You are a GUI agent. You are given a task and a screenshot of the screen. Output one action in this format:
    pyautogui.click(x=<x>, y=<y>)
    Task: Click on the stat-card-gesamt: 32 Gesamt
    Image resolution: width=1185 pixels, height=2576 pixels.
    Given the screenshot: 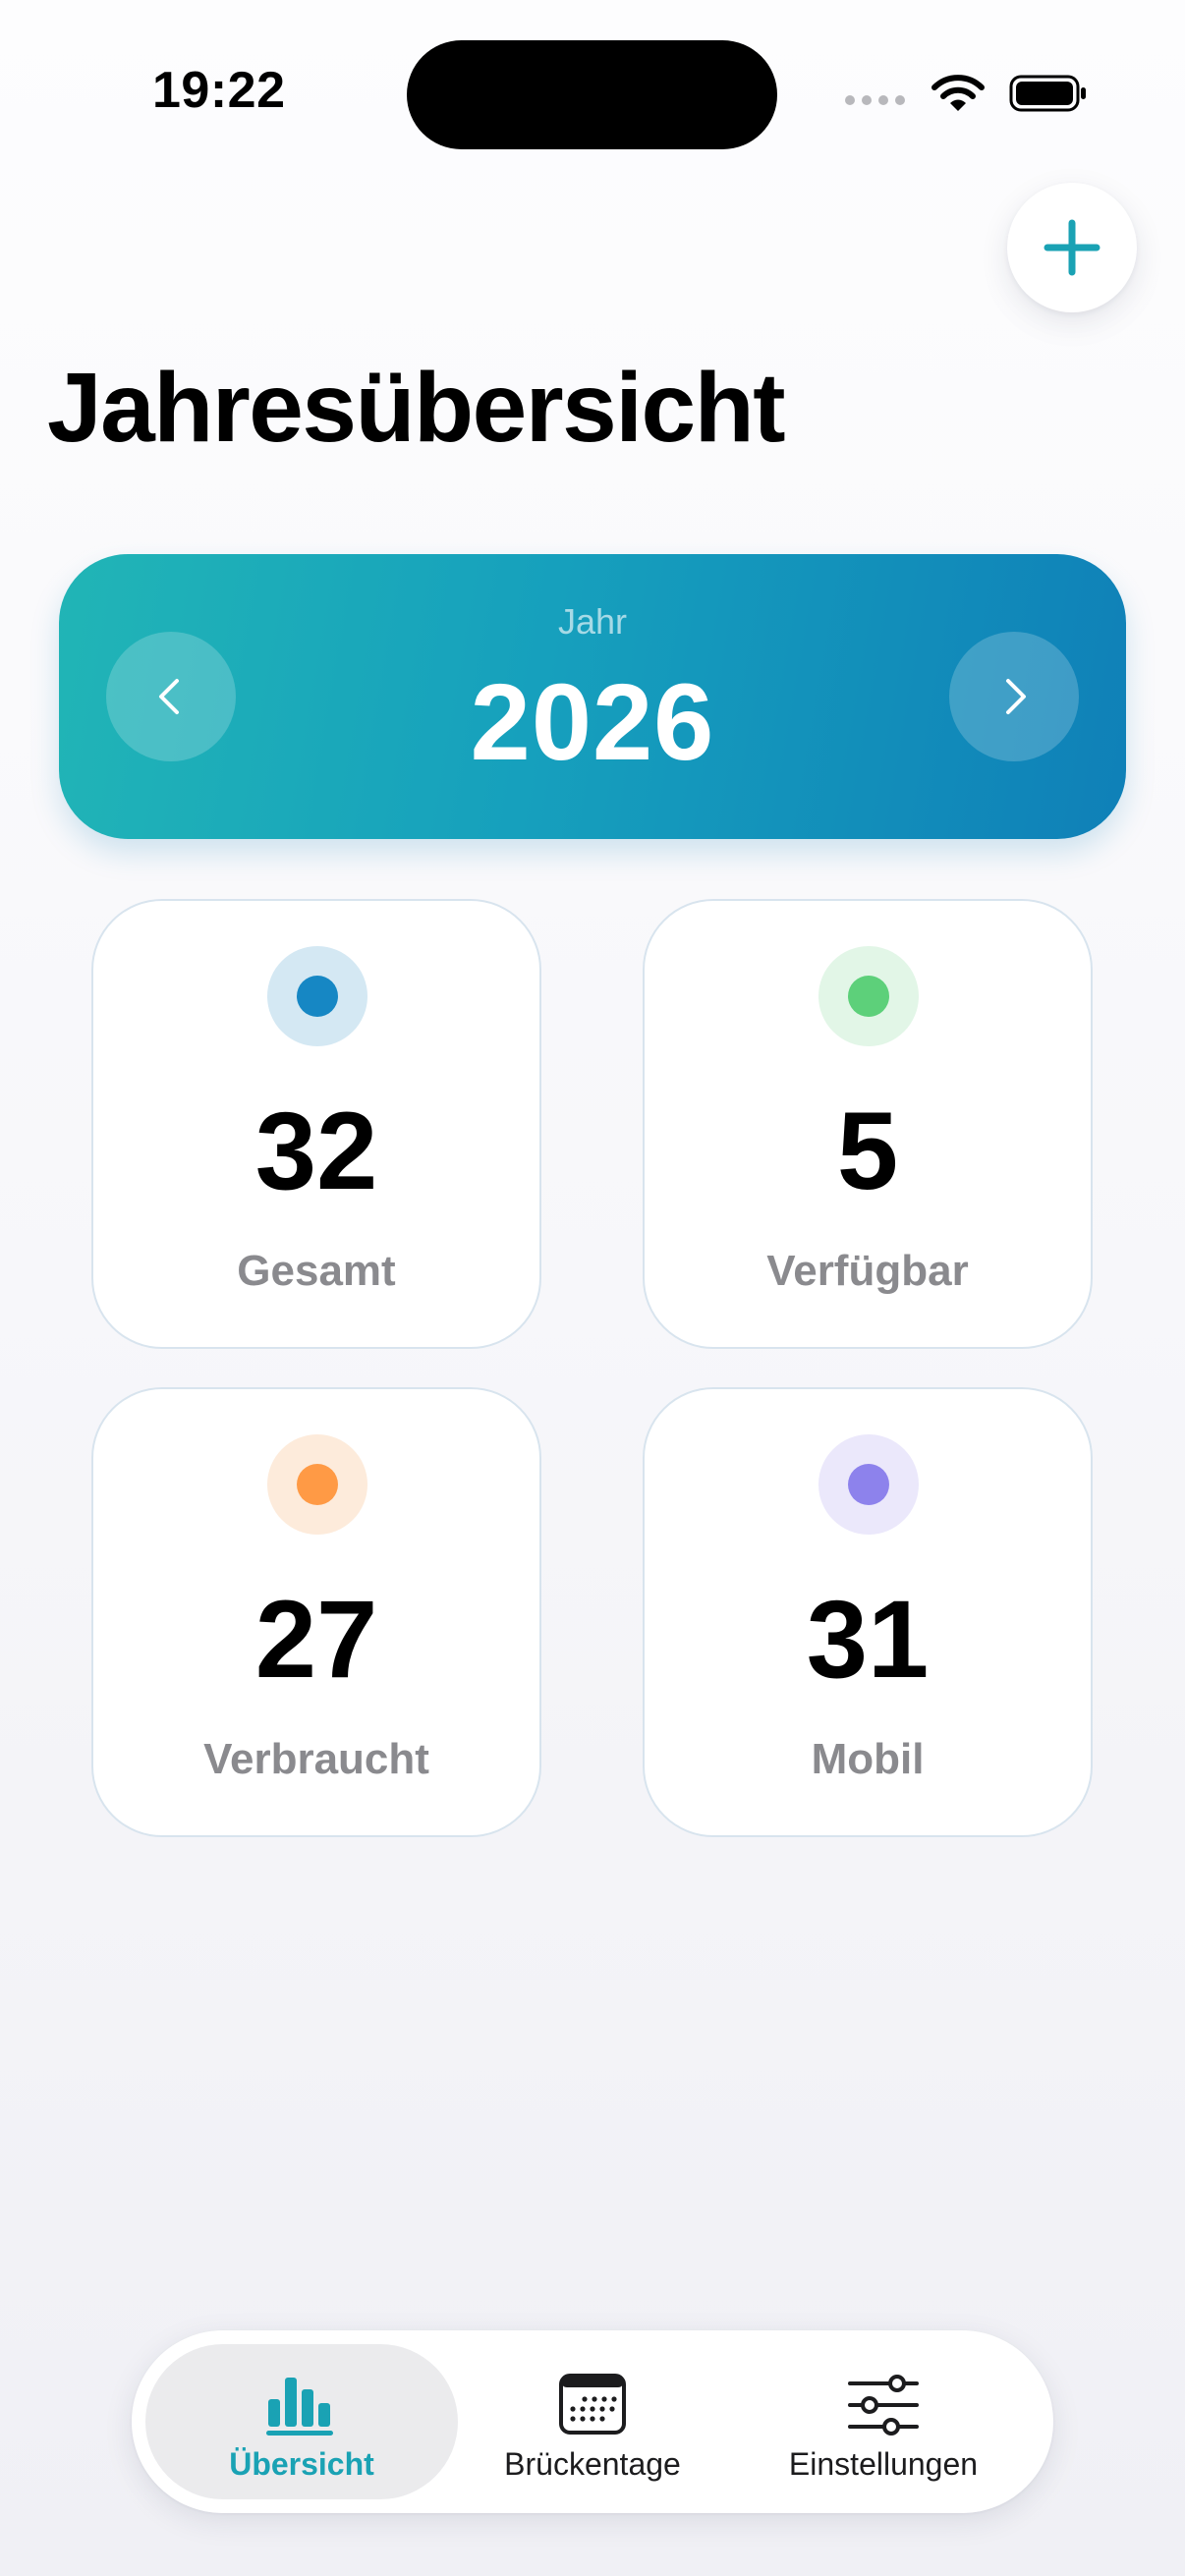 What is the action you would take?
    pyautogui.click(x=316, y=1124)
    